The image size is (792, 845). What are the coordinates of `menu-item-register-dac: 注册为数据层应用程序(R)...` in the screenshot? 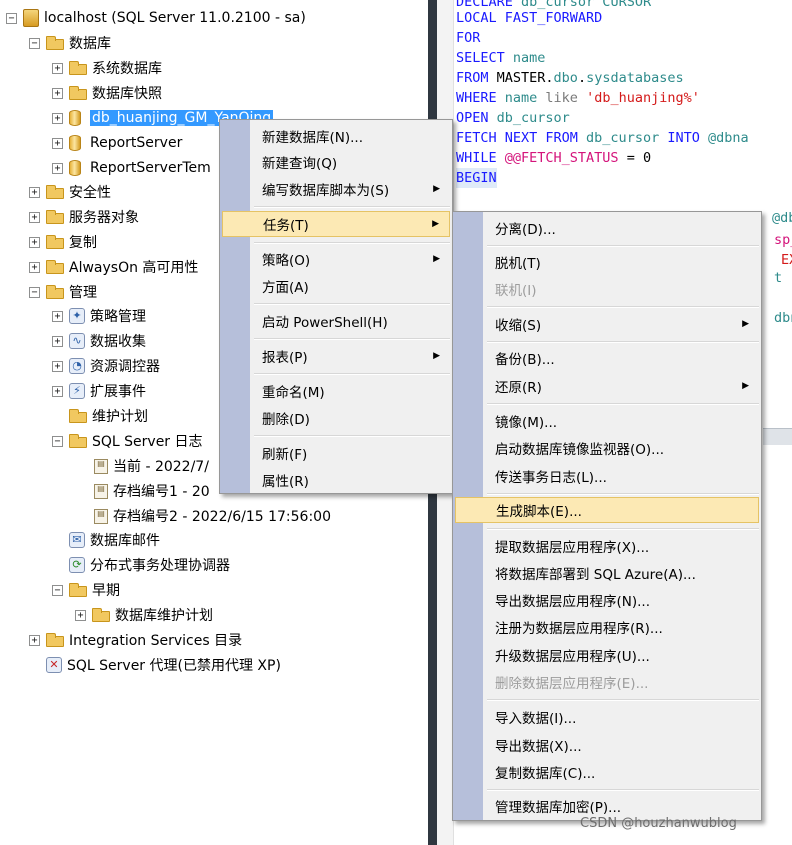 It's located at (622, 627).